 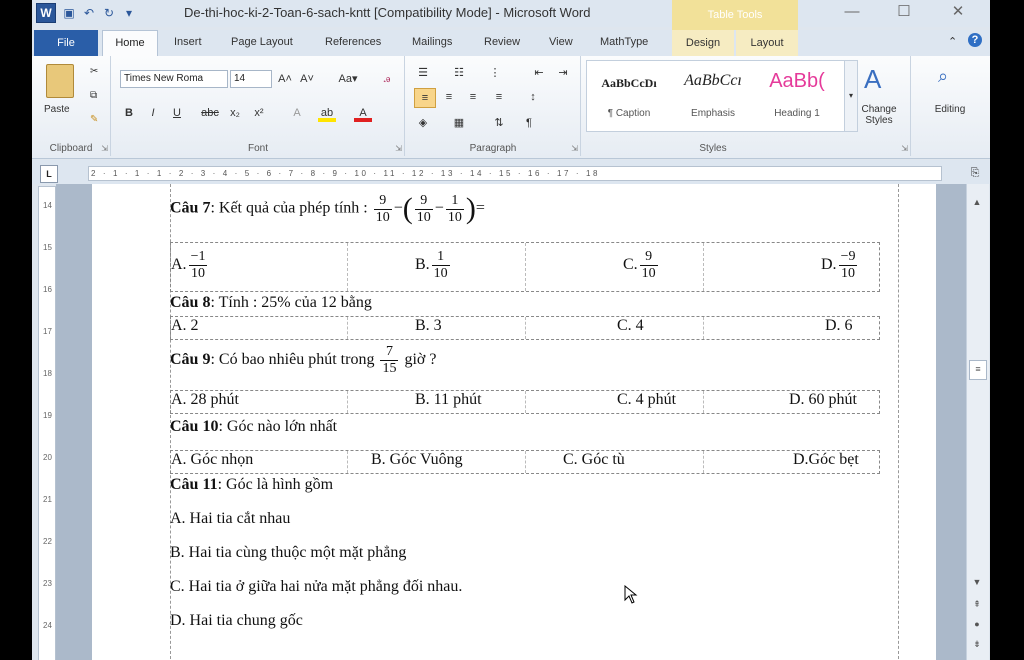 I want to click on browse-object-icon: ●, so click(x=977, y=624).